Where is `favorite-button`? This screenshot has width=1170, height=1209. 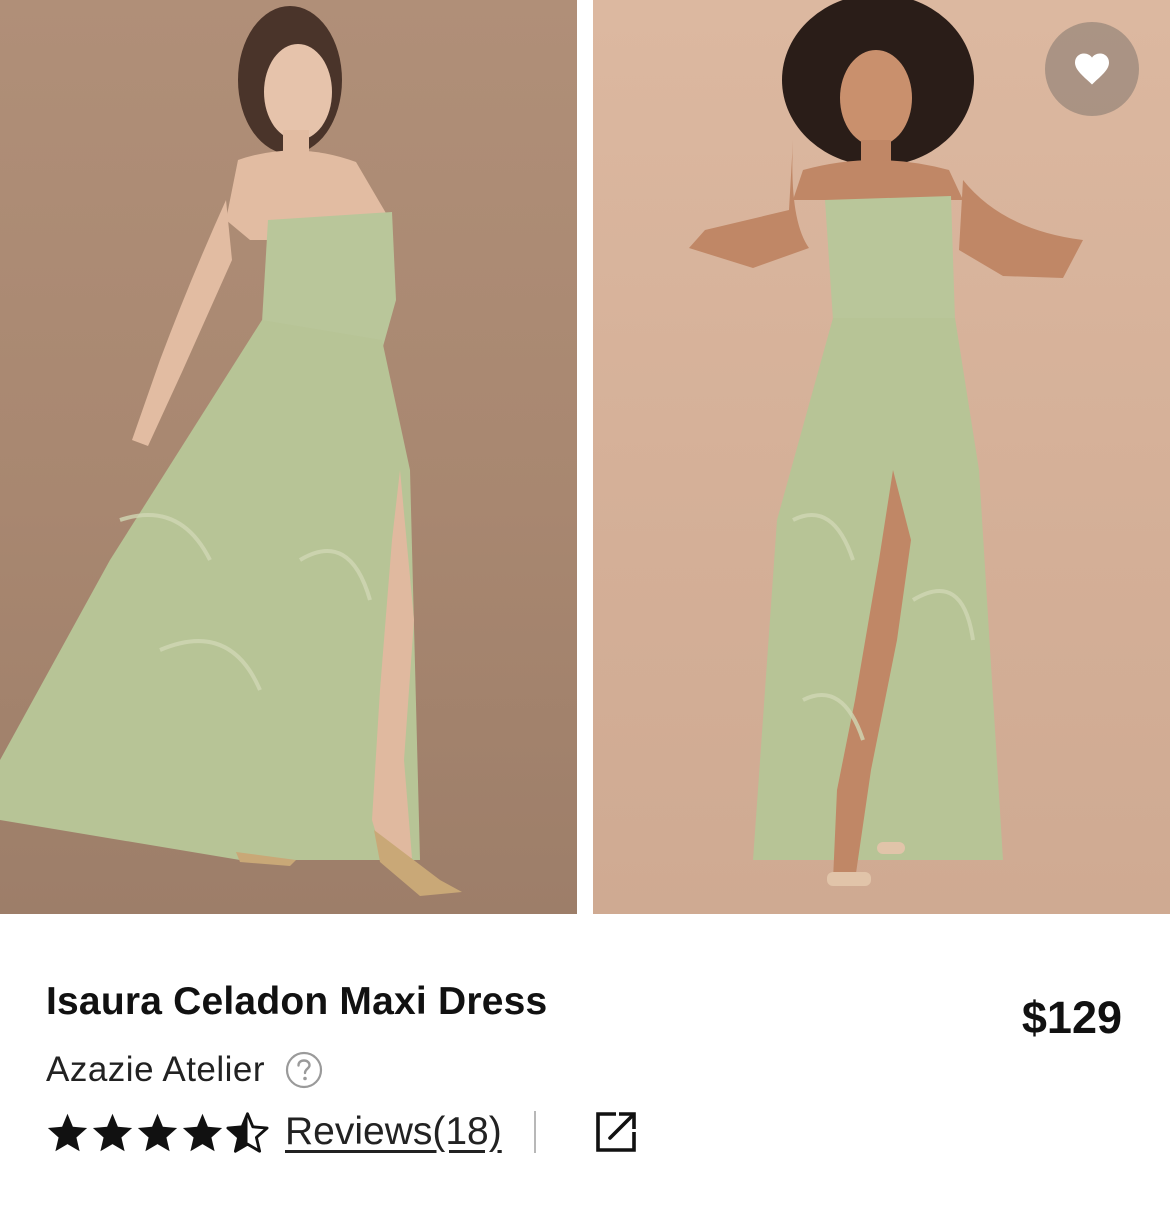
favorite-button is located at coordinates (1092, 69).